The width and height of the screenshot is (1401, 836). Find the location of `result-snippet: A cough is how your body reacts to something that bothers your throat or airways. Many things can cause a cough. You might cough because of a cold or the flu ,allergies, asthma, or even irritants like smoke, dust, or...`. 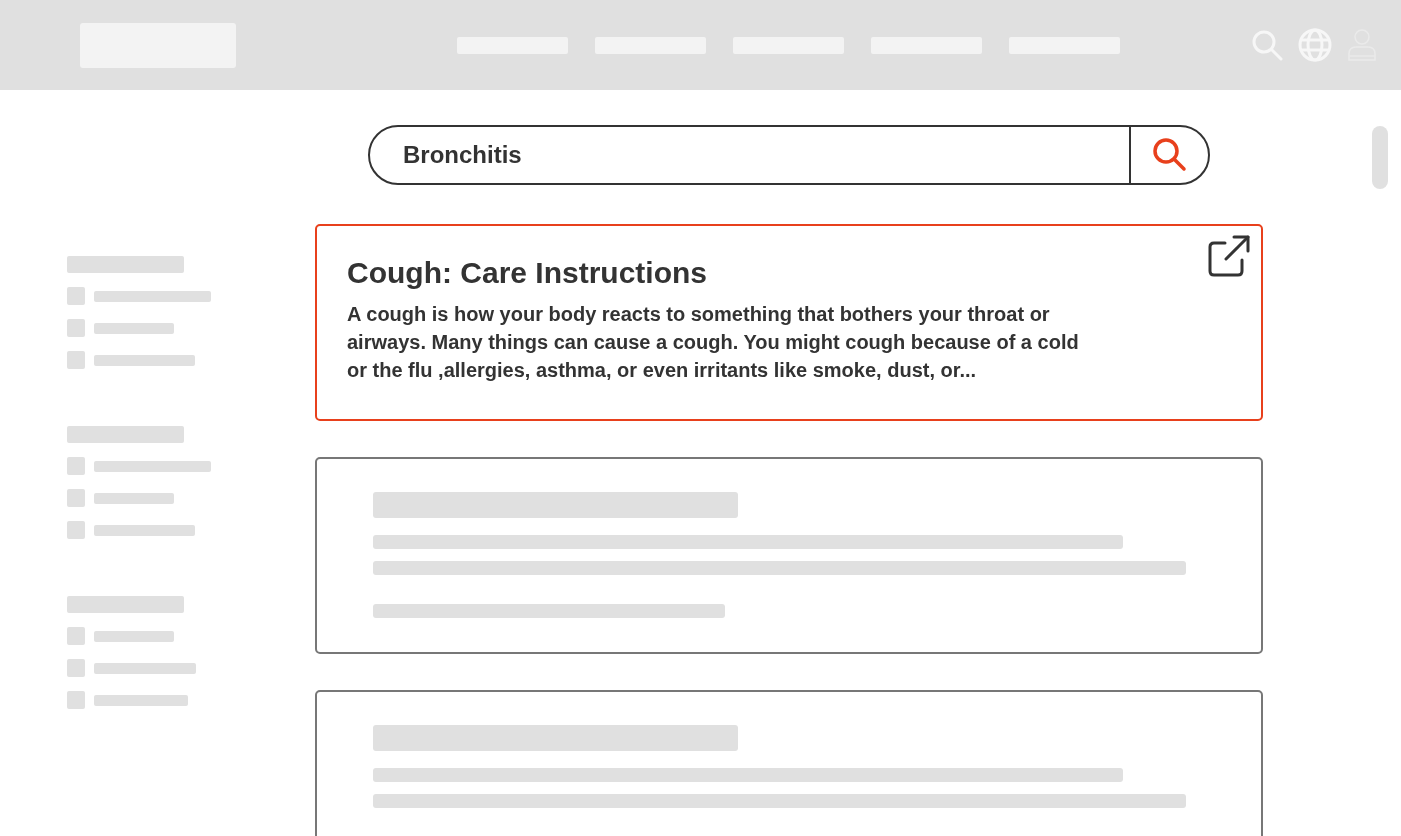

result-snippet: A cough is how your body reacts to something that bothers your throat or airways. Many things can cause a cough. You might cough because of a cold or the flu ,allergies, asthma, or even irritants like smoke, dust, or... is located at coordinates (713, 342).